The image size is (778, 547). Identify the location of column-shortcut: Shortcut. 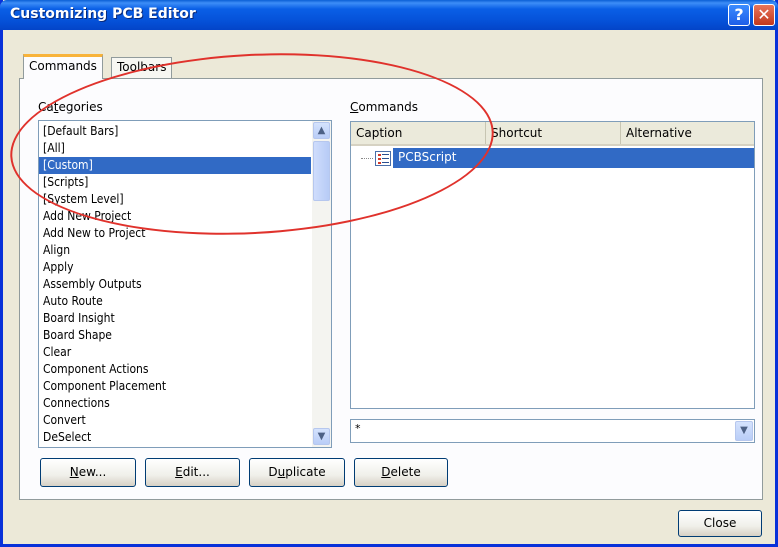
(553, 133).